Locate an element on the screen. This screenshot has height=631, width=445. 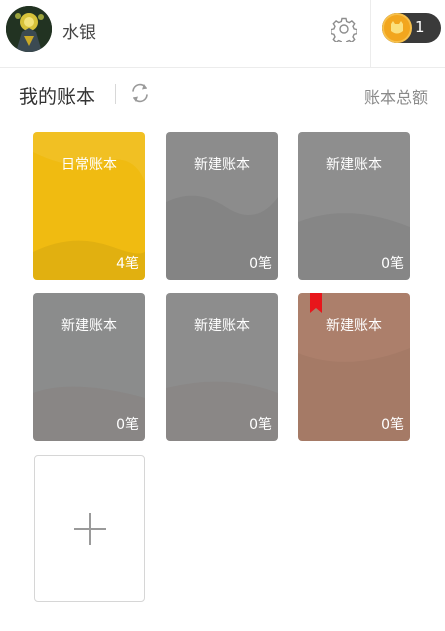
plus-icon-stem is located at coordinates (90, 529).